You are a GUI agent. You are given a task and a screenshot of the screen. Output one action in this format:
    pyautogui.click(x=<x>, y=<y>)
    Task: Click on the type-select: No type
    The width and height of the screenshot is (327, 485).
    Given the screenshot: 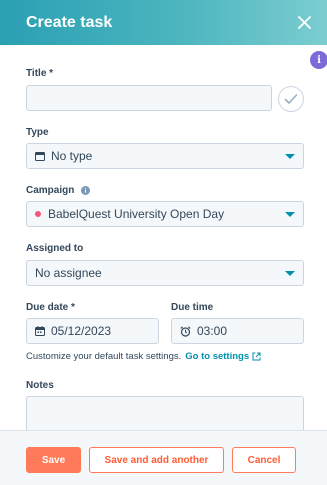 What is the action you would take?
    pyautogui.click(x=165, y=156)
    